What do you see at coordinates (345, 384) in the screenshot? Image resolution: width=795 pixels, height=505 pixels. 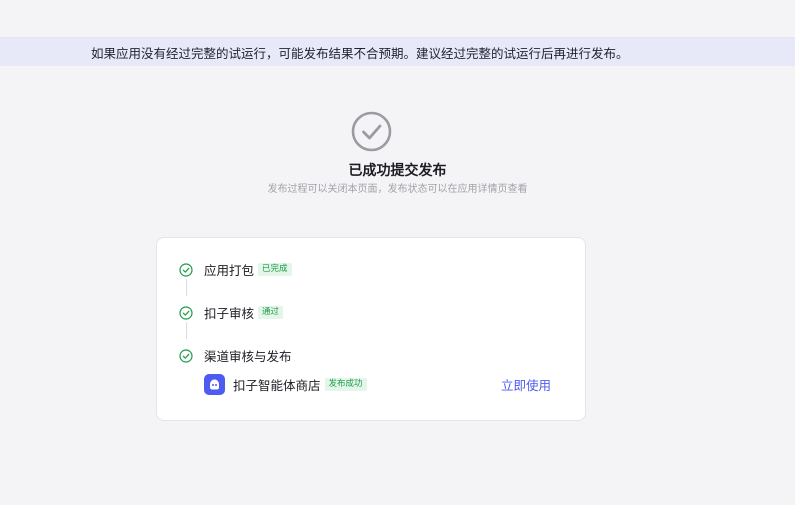 I see `status-badge: 发布成功` at bounding box center [345, 384].